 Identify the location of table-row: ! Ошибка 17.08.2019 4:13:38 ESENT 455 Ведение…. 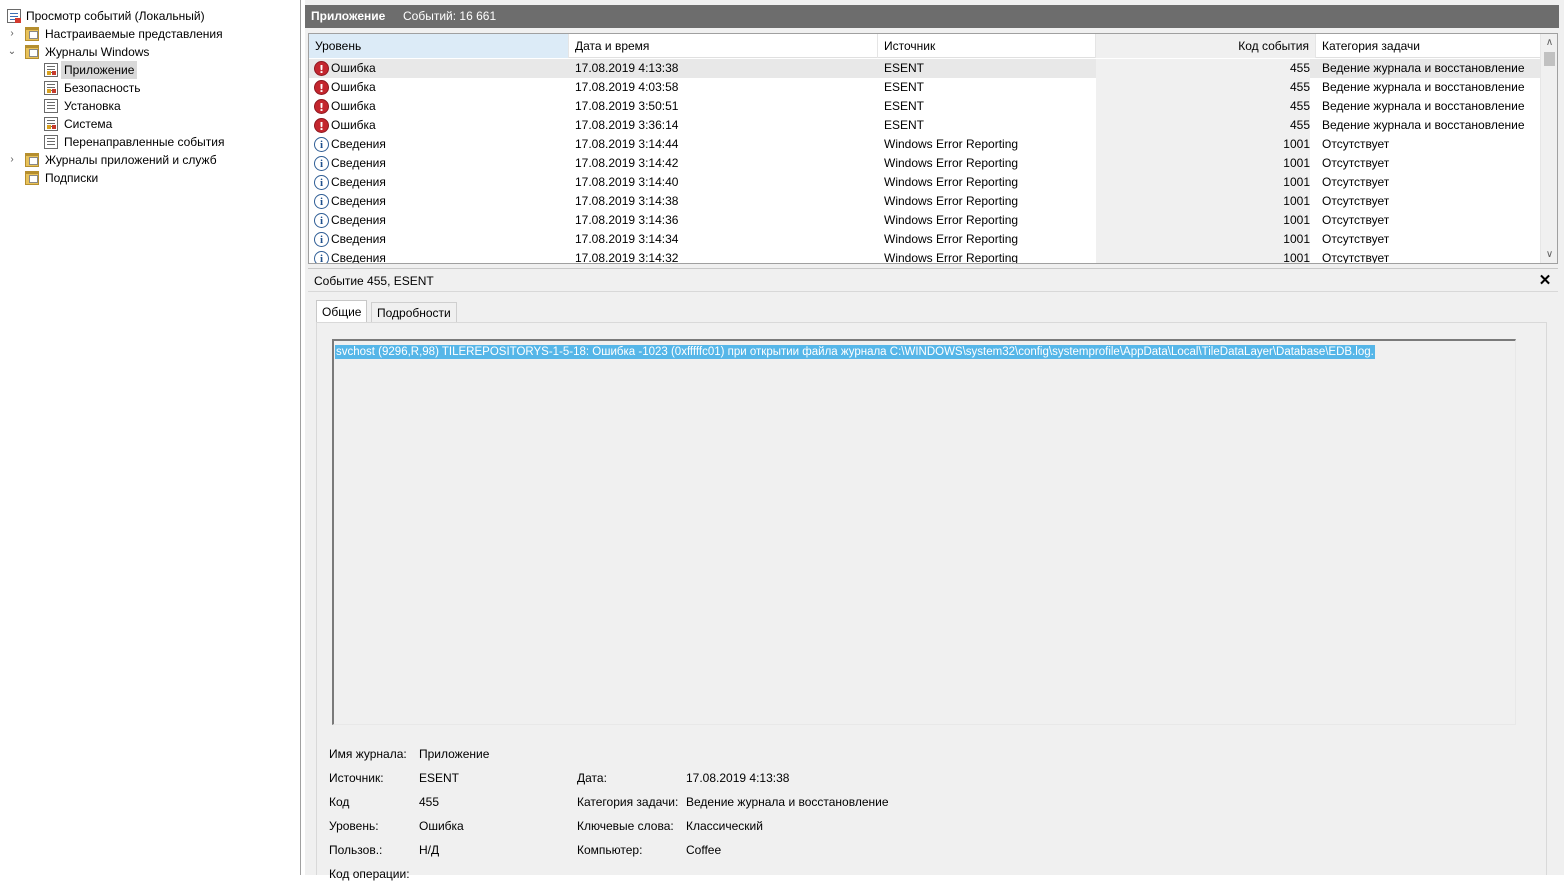
(925, 68).